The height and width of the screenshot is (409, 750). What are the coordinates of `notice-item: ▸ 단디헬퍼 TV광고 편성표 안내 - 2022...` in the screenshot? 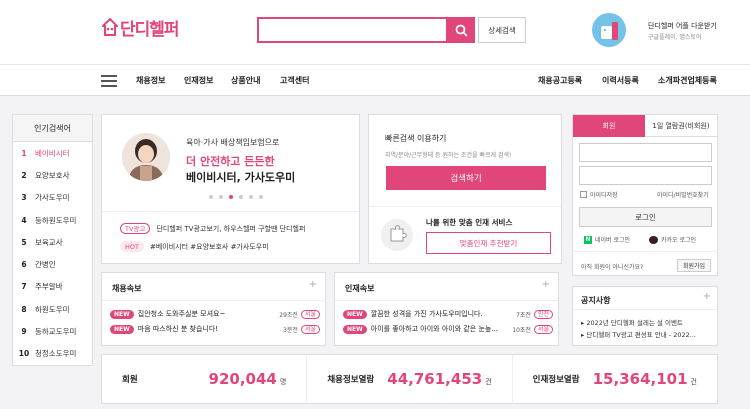 It's located at (638, 334).